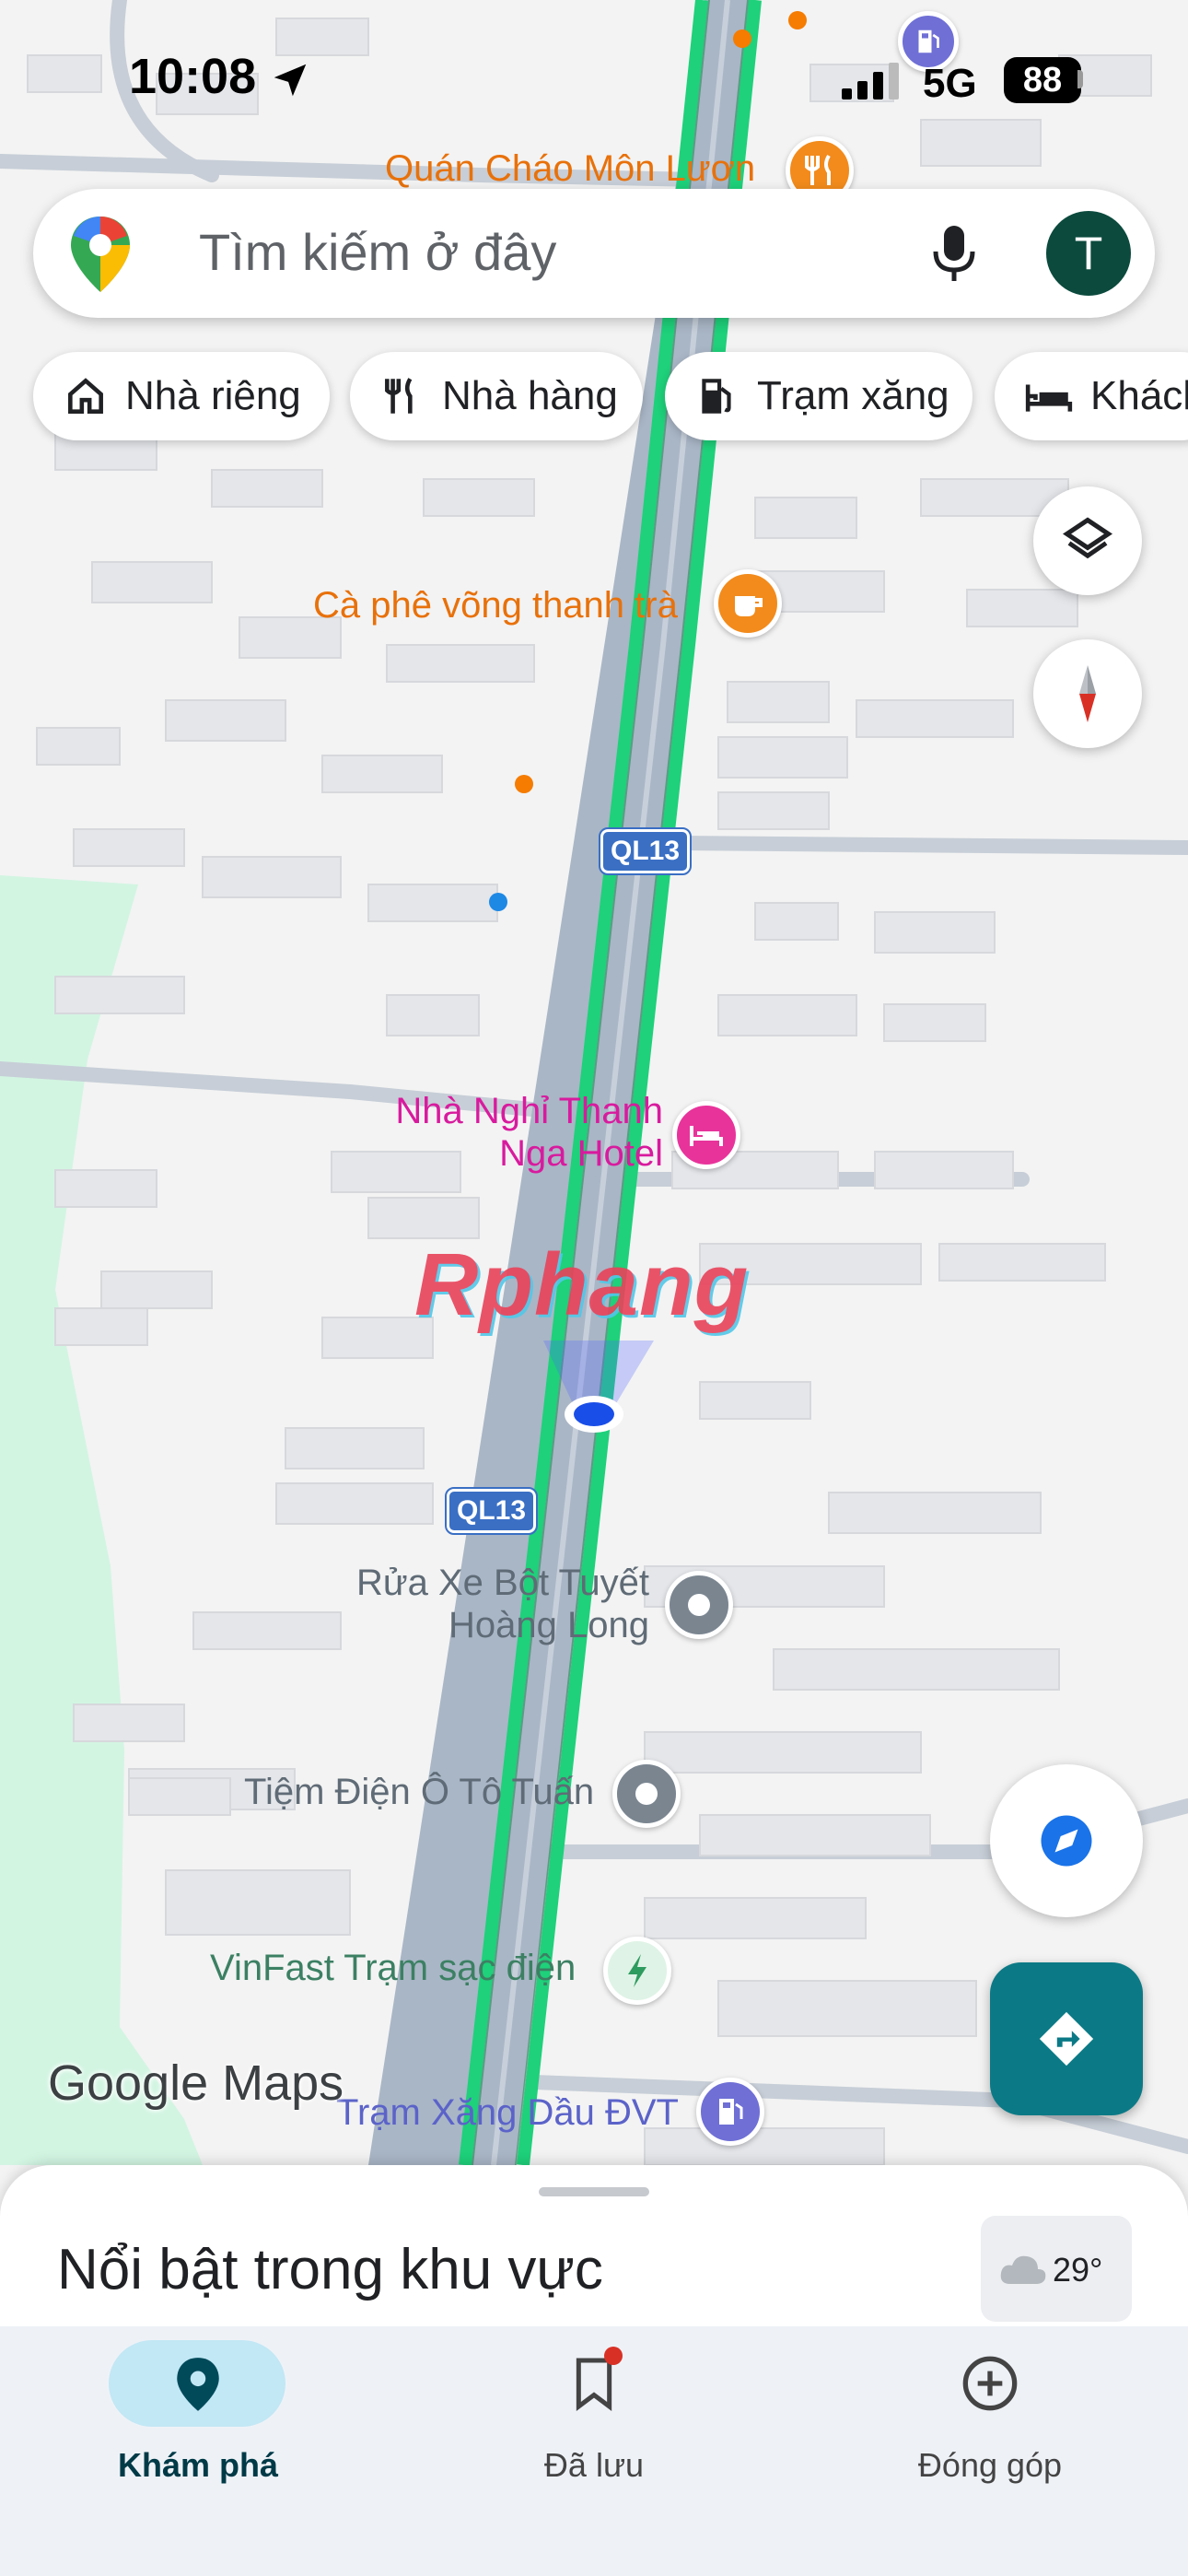 This screenshot has width=1188, height=2576. I want to click on explore-pin-icon, so click(198, 2384).